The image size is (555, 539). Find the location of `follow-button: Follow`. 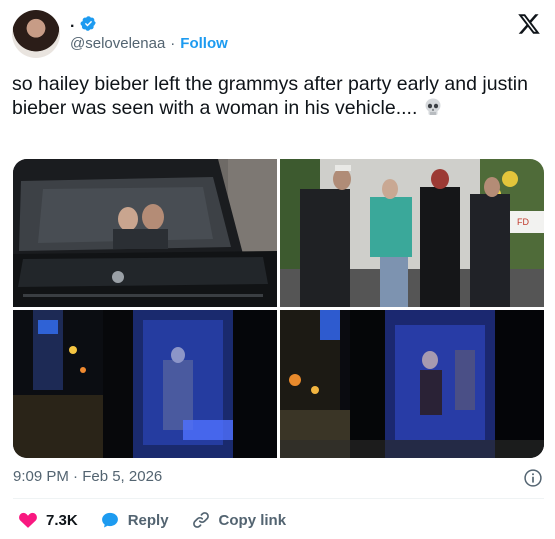

follow-button: Follow is located at coordinates (204, 43).